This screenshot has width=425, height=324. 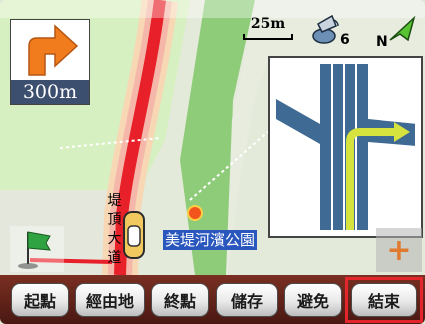 What do you see at coordinates (50, 92) in the screenshot?
I see `turn-distance: 300m` at bounding box center [50, 92].